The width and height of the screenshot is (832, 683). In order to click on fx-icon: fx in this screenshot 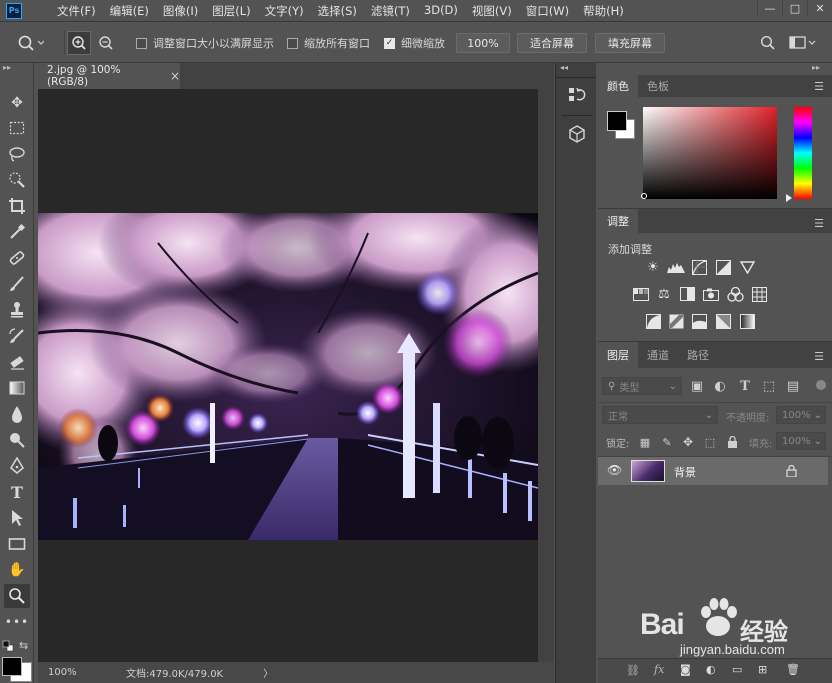, I will do `click(659, 669)`.